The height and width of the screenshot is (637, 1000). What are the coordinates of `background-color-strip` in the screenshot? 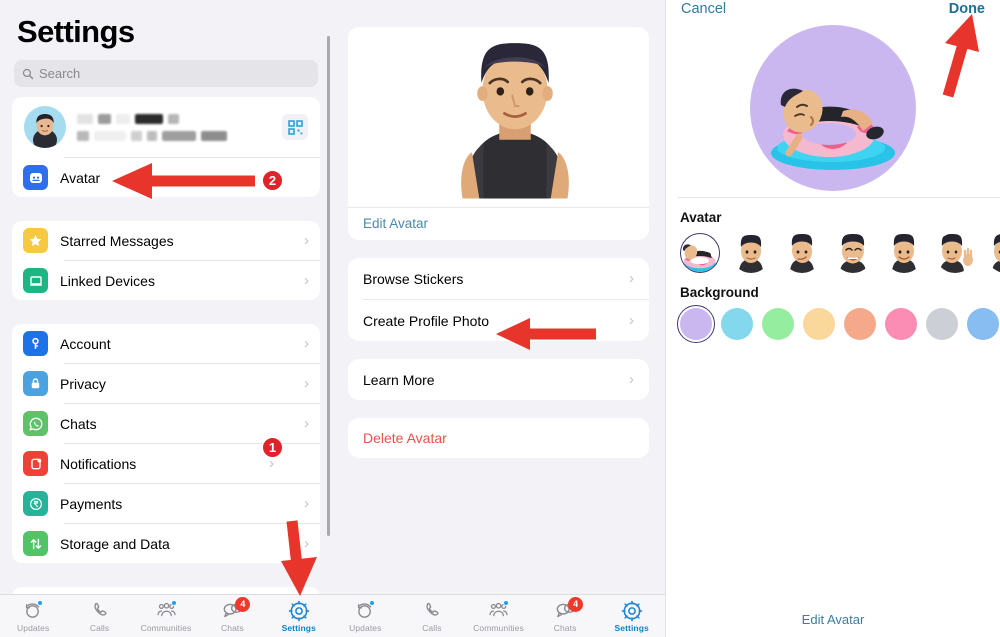 It's located at (833, 324).